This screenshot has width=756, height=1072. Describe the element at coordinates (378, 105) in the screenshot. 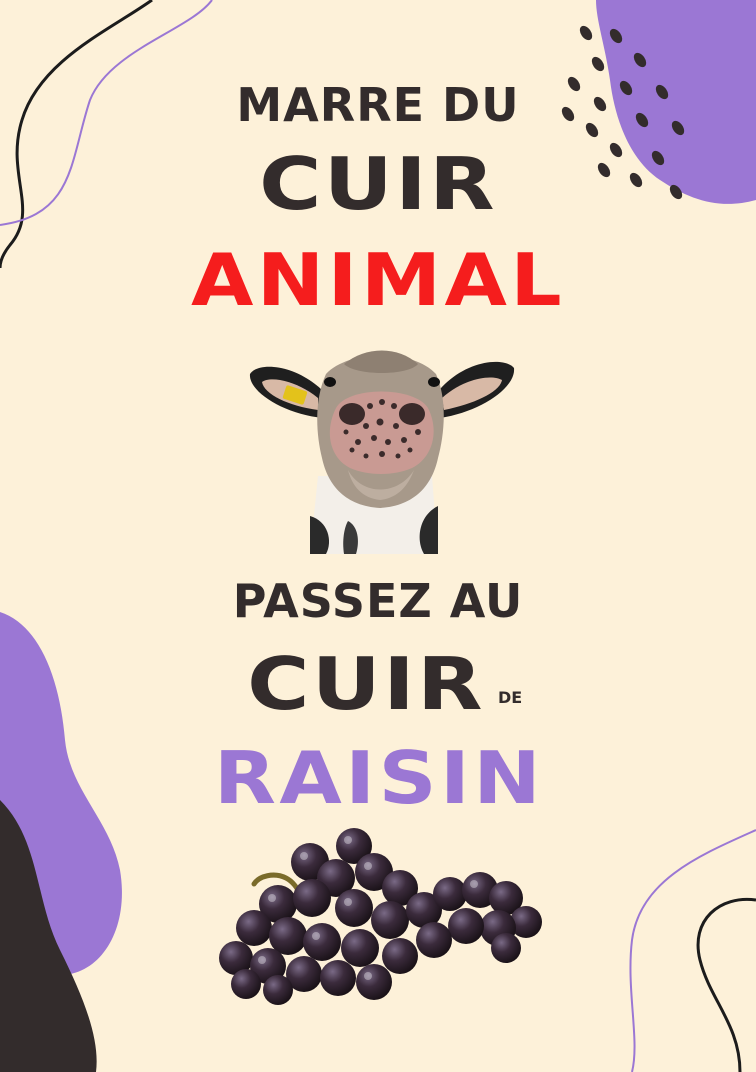

I see `headline-line-1: MARRE DU` at that location.